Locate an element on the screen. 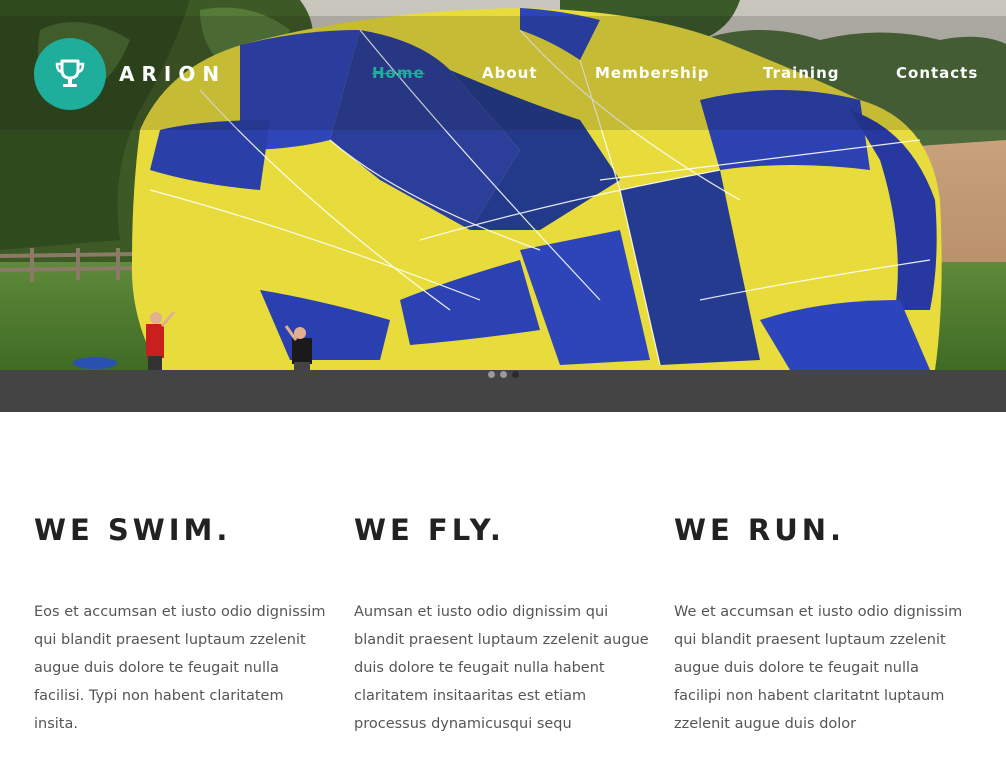 This screenshot has width=1006, height=768. nav-item-contacts: Contacts is located at coordinates (937, 73).